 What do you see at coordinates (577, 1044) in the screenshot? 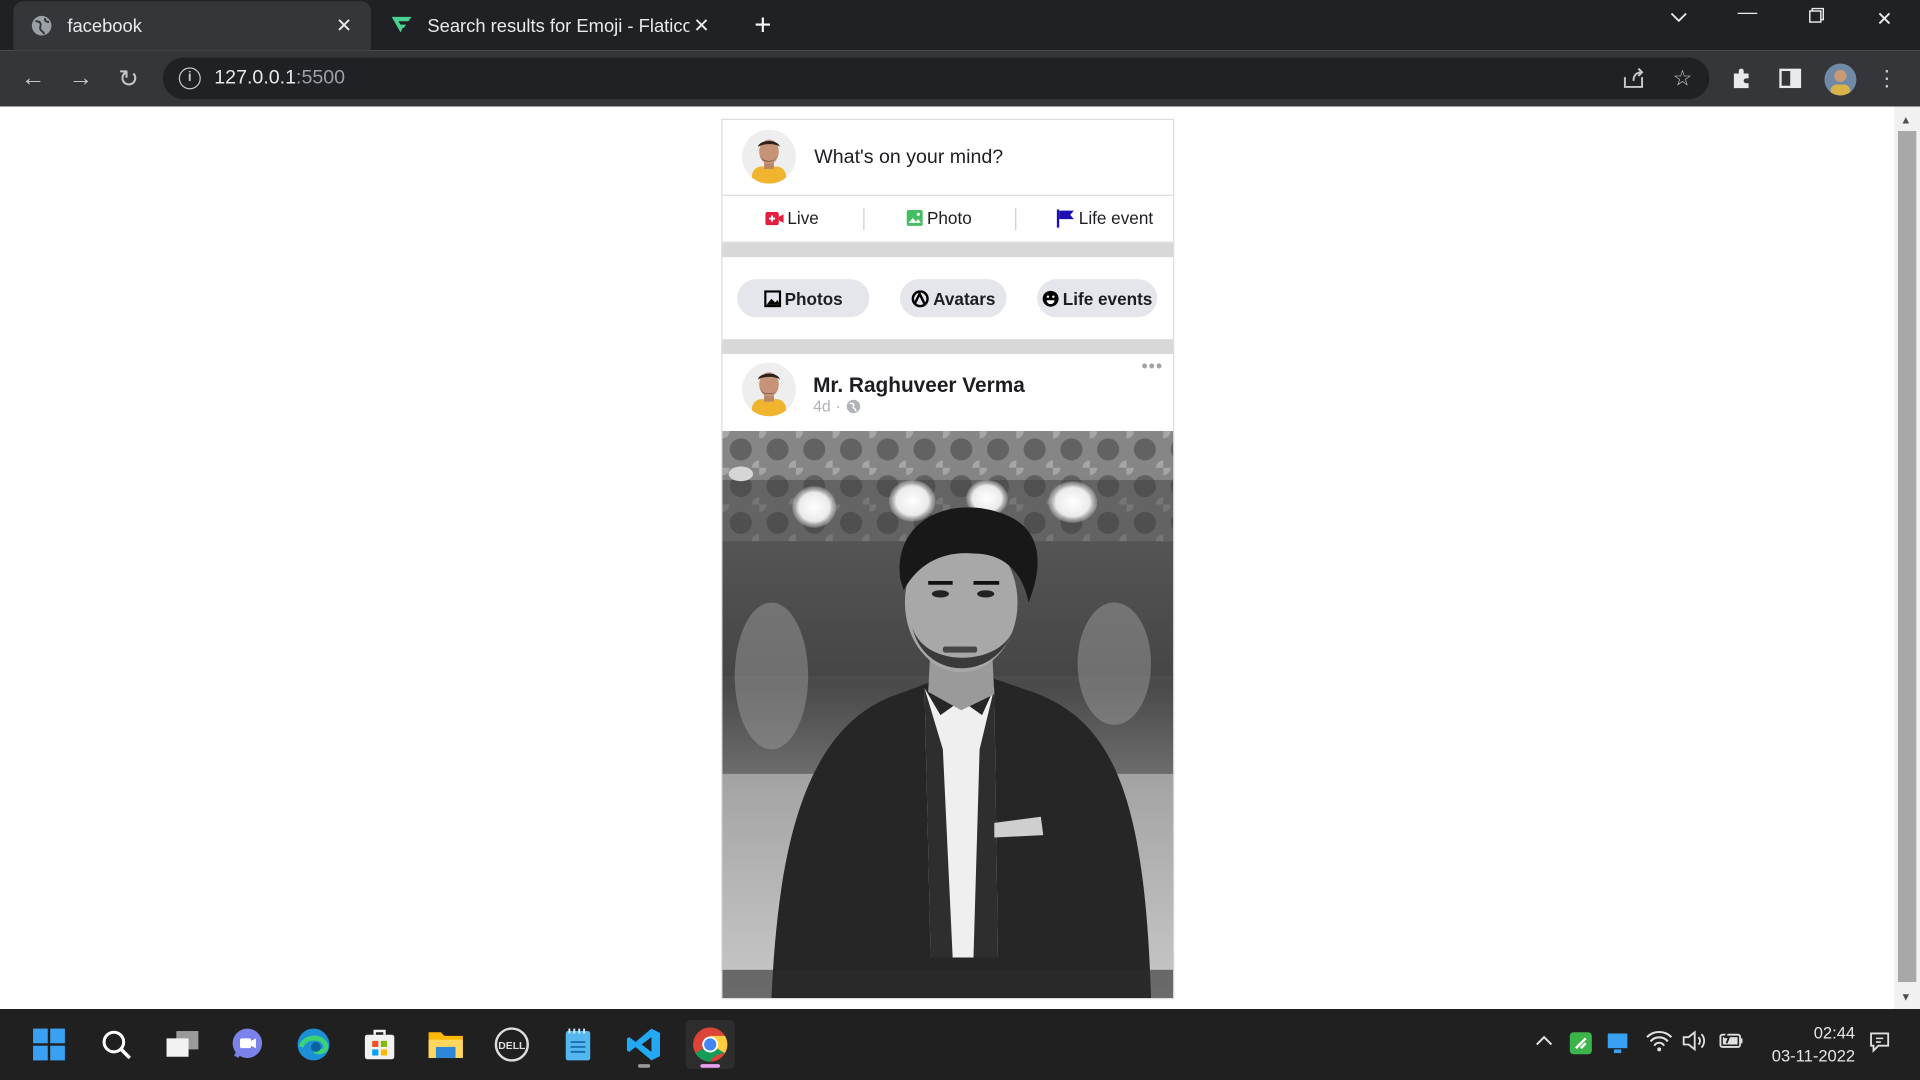
I see `notepad-icon` at bounding box center [577, 1044].